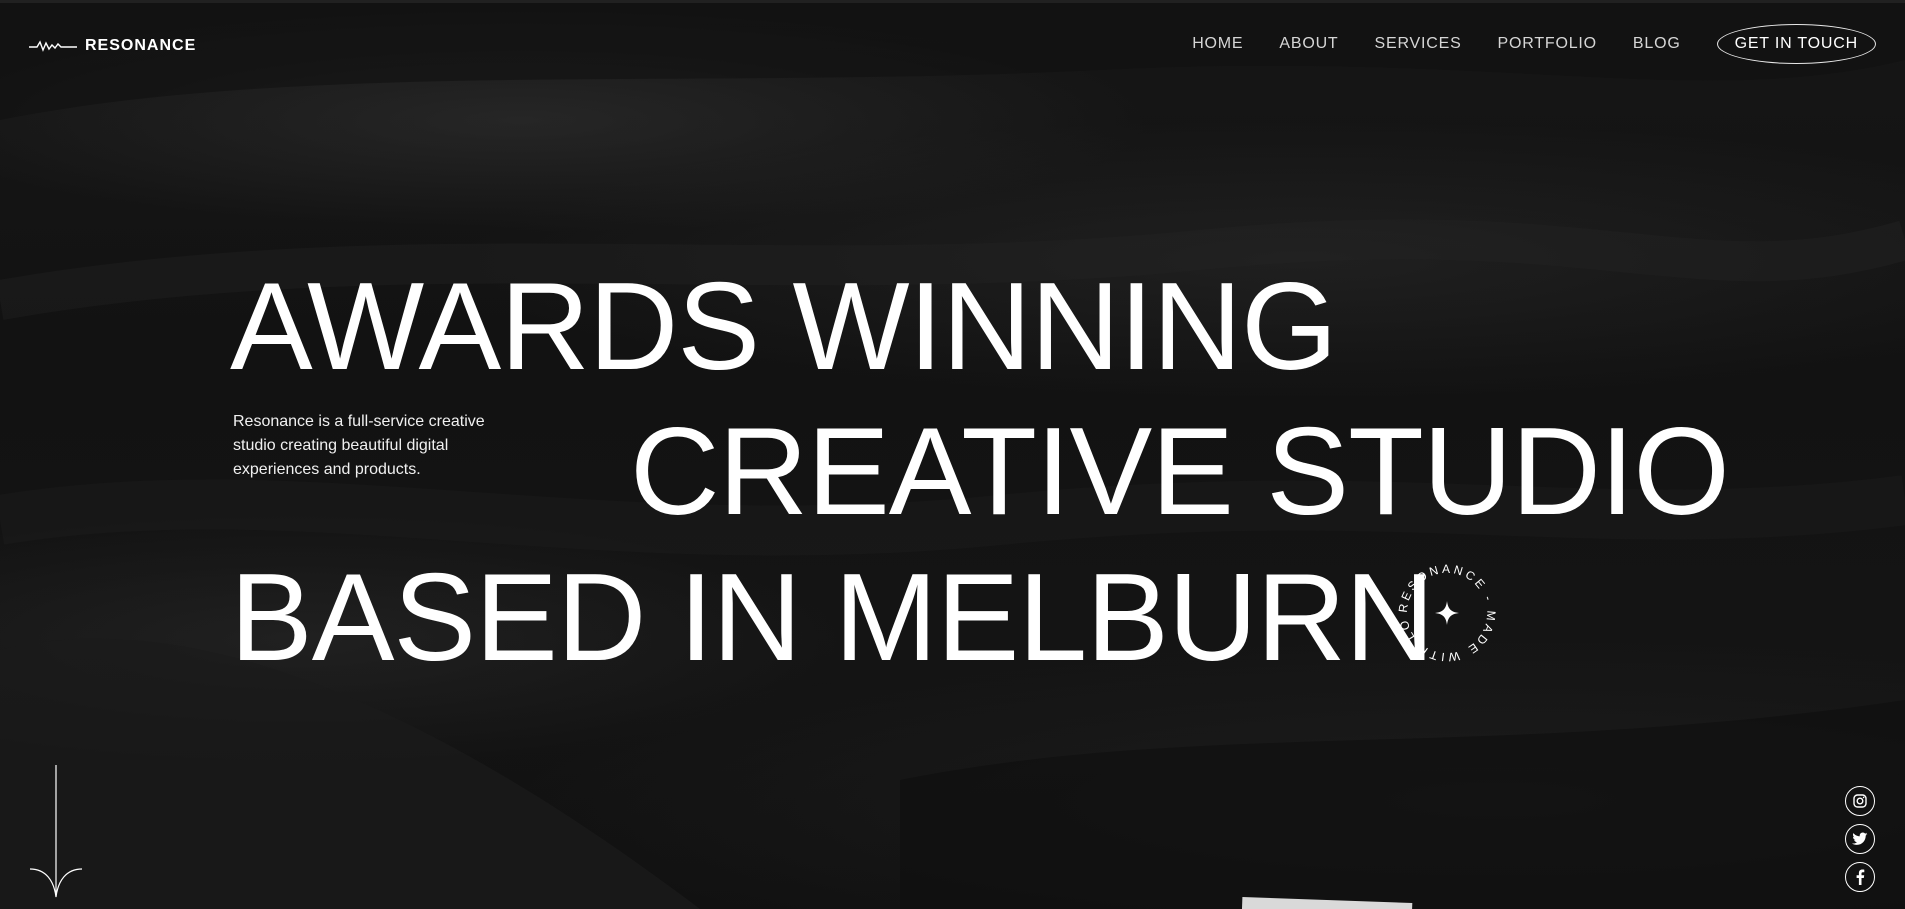  What do you see at coordinates (832, 618) in the screenshot?
I see `hero-line-based: BASED IN MELBURN` at bounding box center [832, 618].